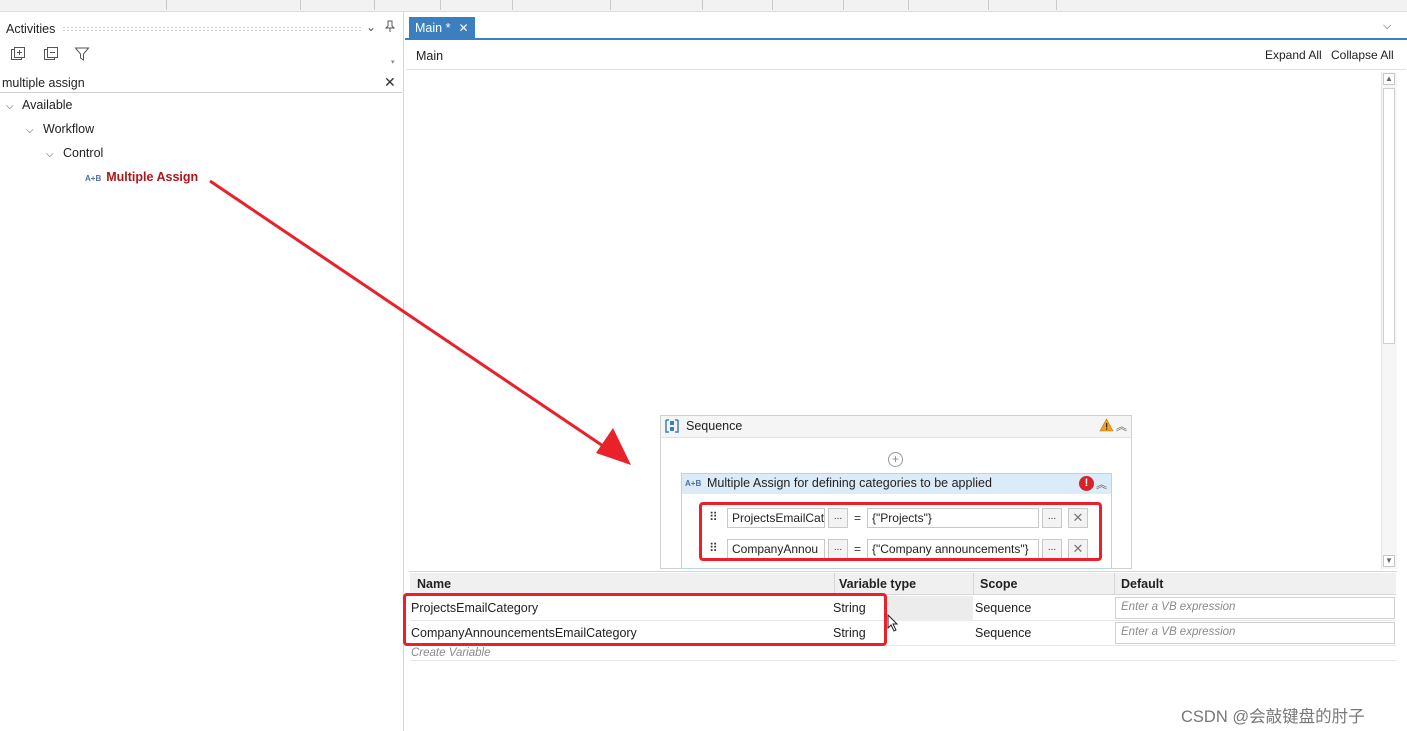  Describe the element at coordinates (420, 322) in the screenshot. I see `annotation-arrow` at that location.